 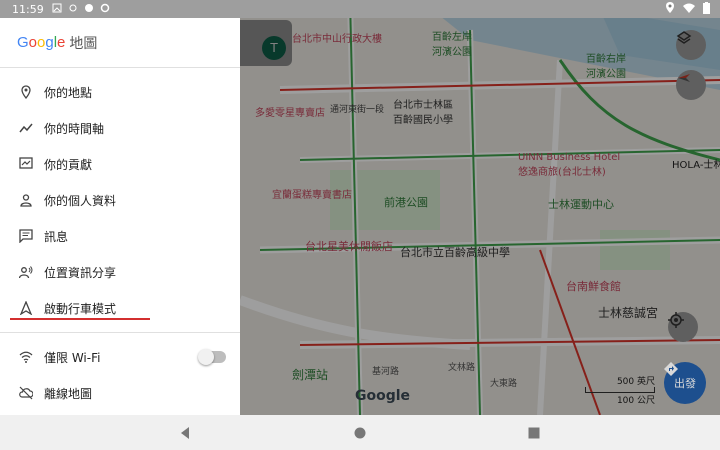 I want to click on recents-icon, so click(x=534, y=433).